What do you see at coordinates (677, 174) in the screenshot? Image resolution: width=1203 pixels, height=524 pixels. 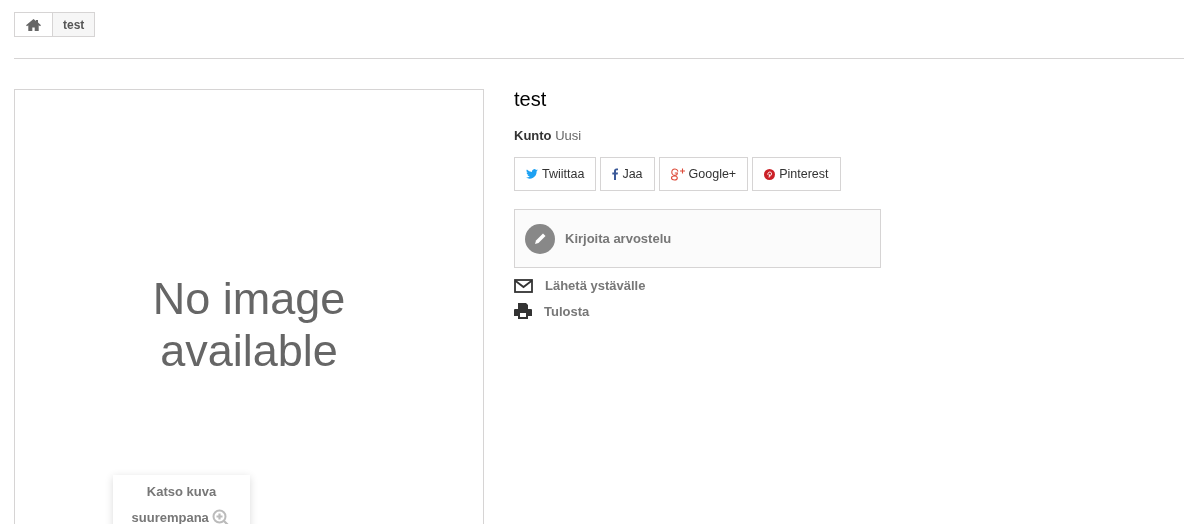 I see `g-plus-icon` at bounding box center [677, 174].